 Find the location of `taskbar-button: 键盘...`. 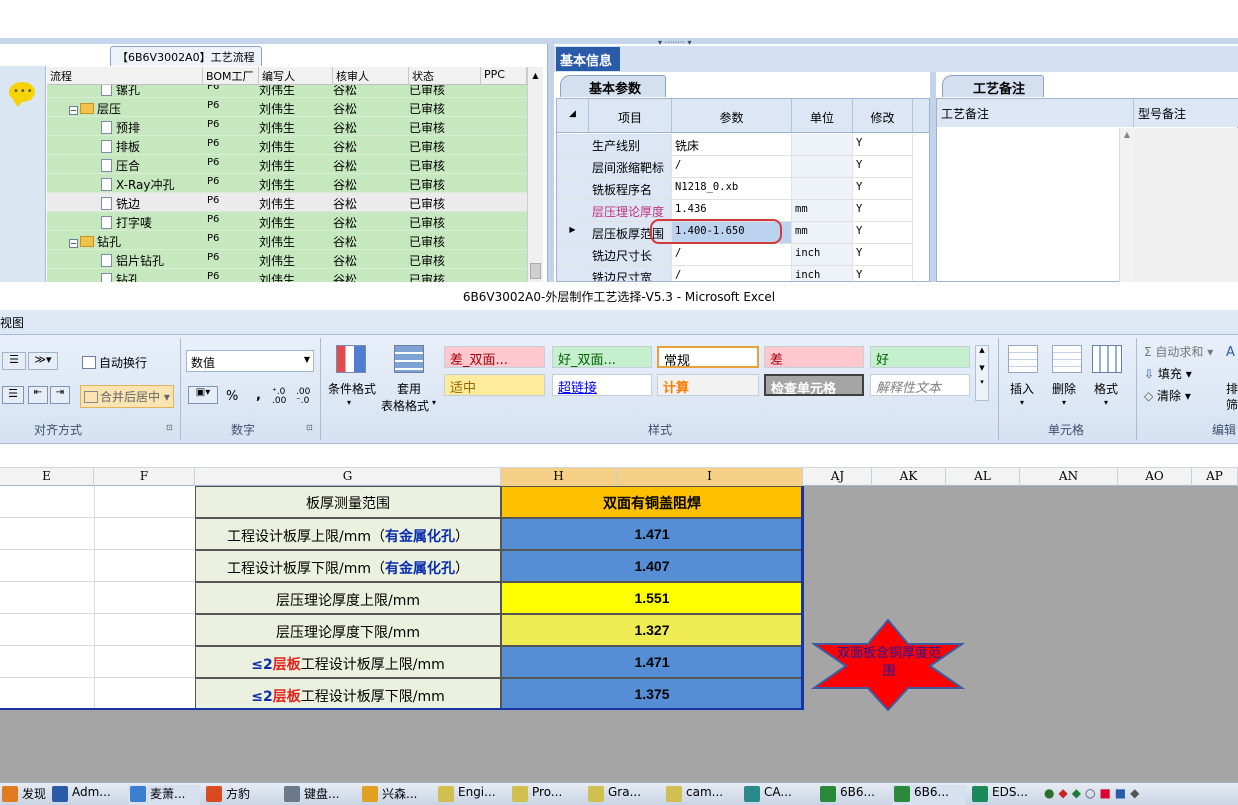

taskbar-button: 键盘... is located at coordinates (319, 795).